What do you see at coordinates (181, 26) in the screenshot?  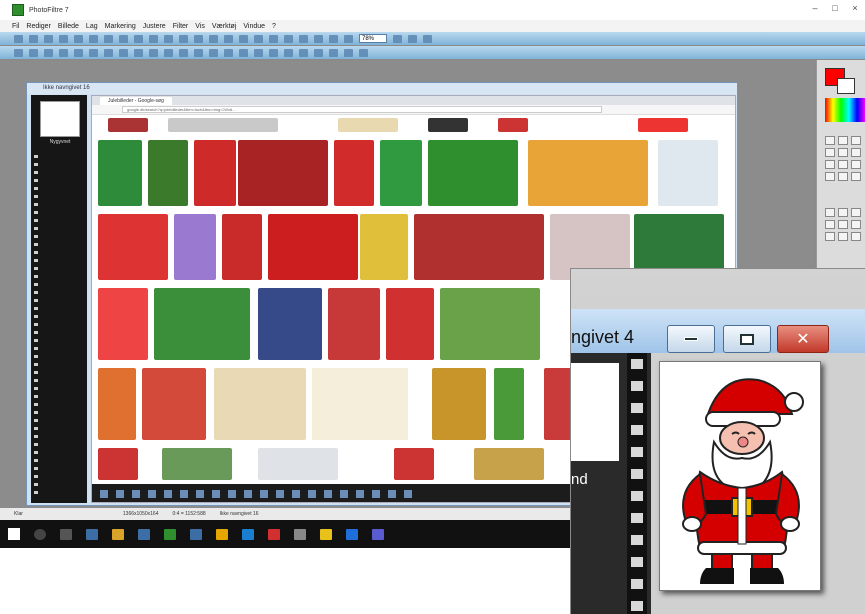 I see `menu-item-filter: Filter` at bounding box center [181, 26].